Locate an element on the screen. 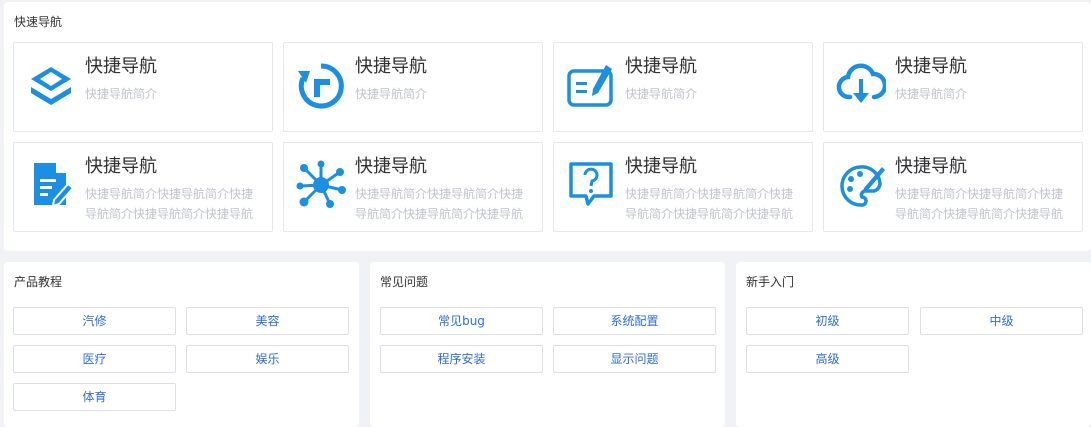  document-edit-icon is located at coordinates (51, 185).